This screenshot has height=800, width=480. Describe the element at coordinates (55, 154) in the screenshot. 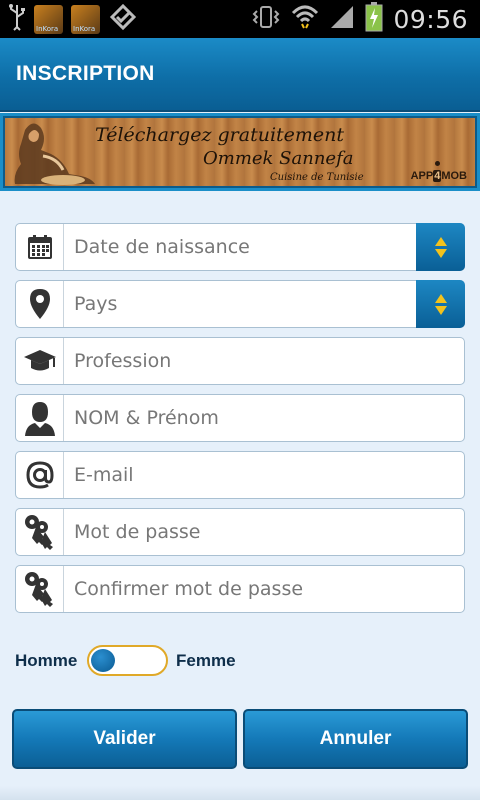

I see `woman-cooking-illustration` at that location.